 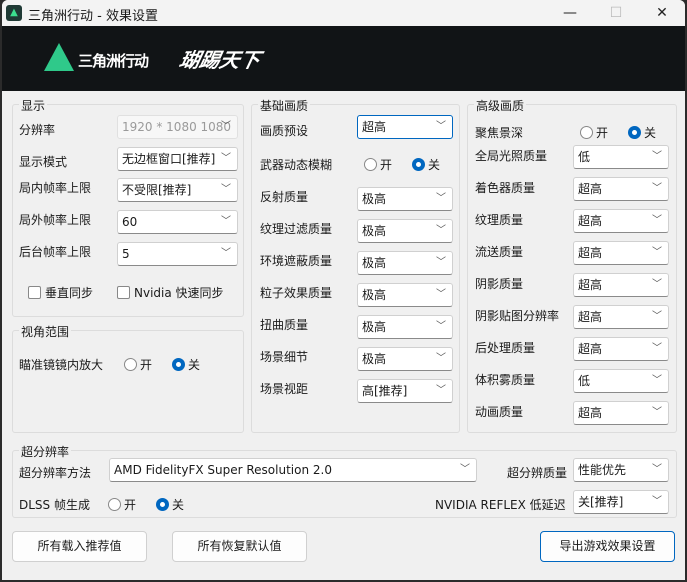 I want to click on basic-select-5: 极高 ﹀, so click(x=405, y=359).